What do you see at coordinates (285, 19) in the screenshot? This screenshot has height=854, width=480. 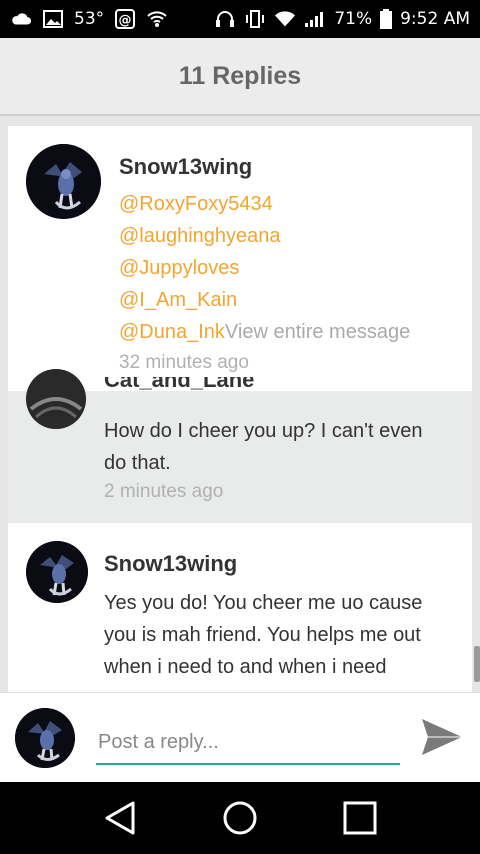 I see `wifi-icon` at bounding box center [285, 19].